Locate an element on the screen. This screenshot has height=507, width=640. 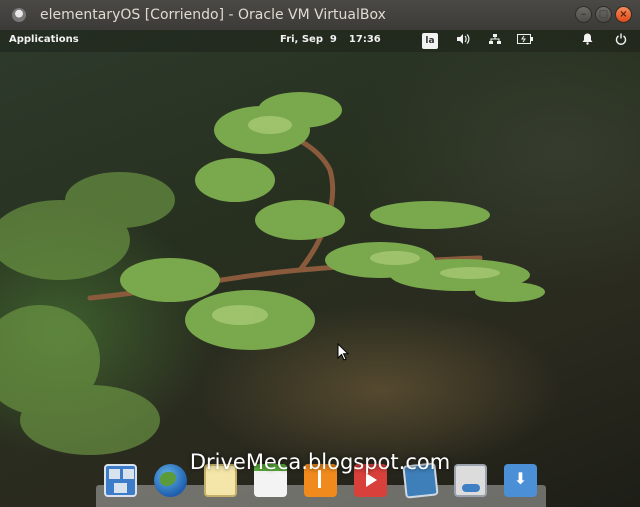
notifications-icon is located at coordinates (587, 41).